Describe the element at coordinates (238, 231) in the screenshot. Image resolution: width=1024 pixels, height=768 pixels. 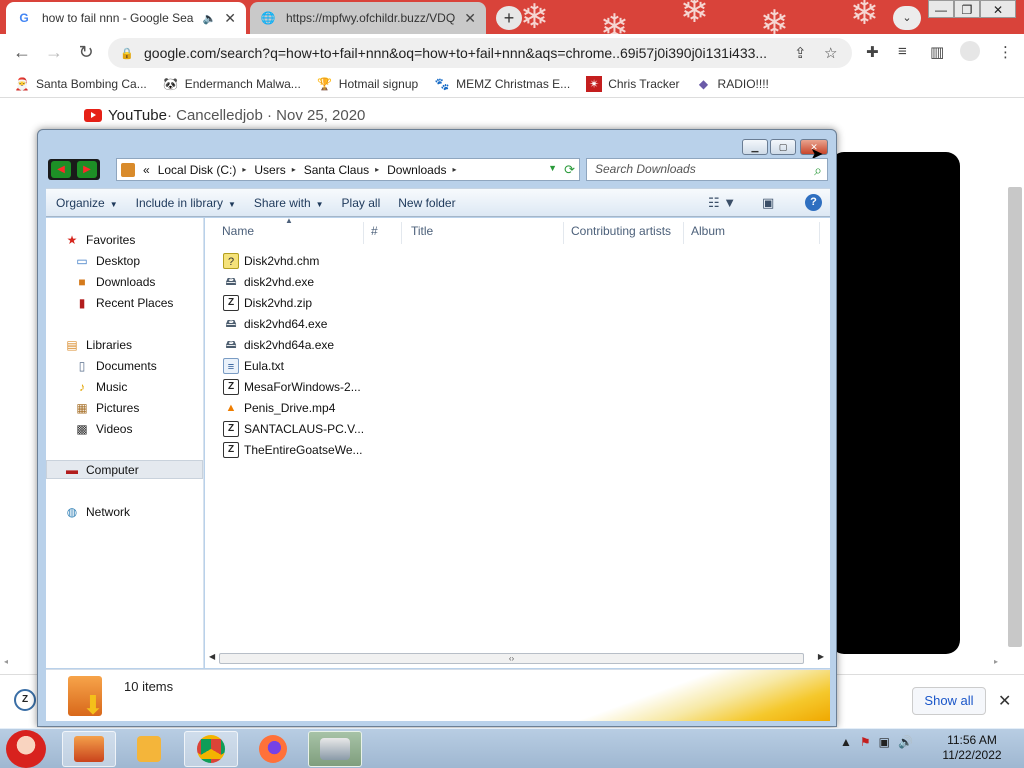
I see `column-header-name: Name` at that location.